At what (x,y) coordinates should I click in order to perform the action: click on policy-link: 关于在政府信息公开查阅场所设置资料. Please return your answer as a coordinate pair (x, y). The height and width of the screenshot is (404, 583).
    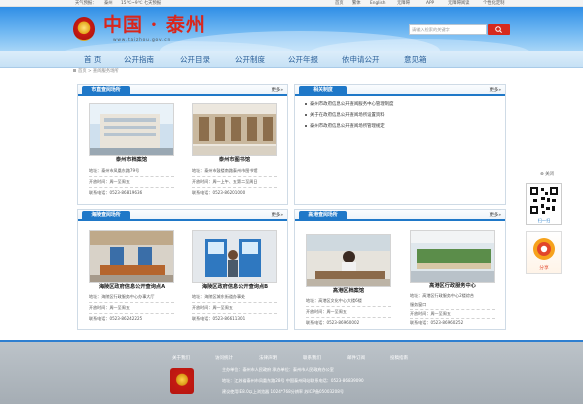
    Looking at the image, I should click on (347, 115).